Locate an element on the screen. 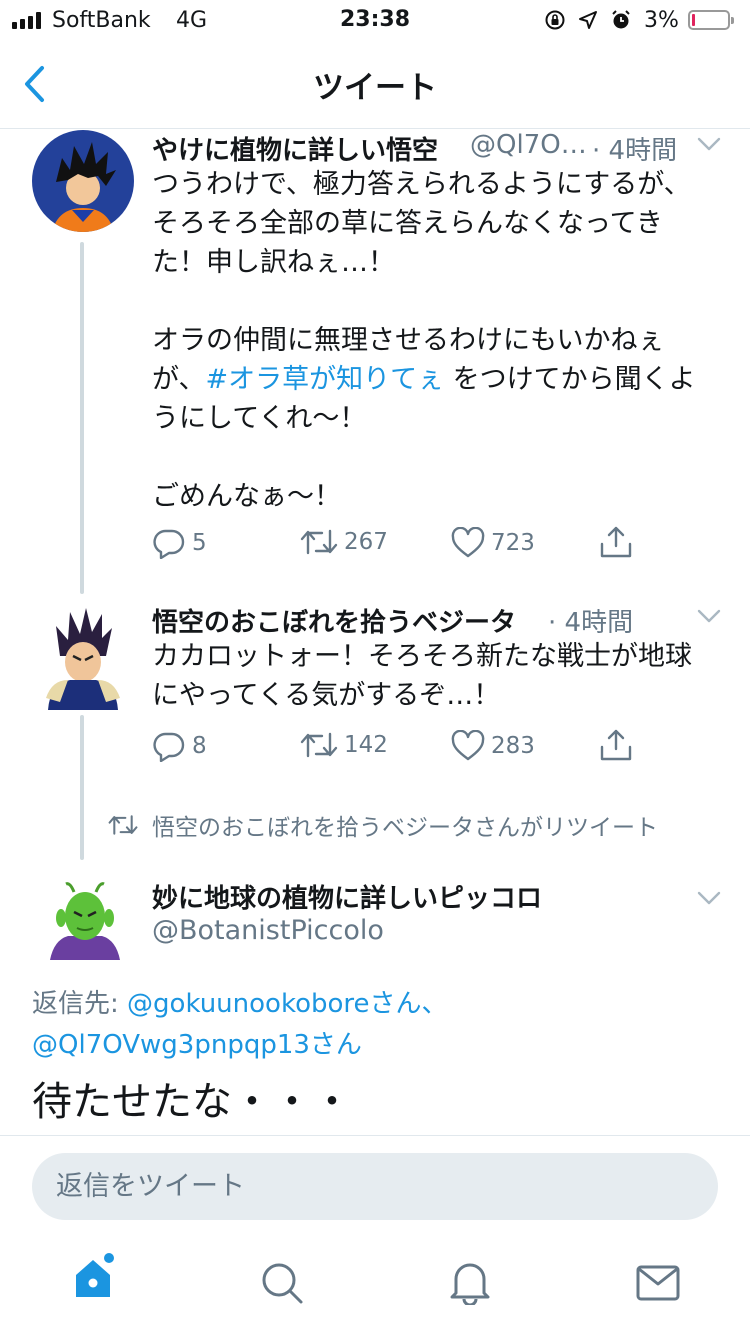 Image resolution: width=750 pixels, height=1334 pixels. retweet-notice: 悟空のおこぼれを拾うベジータさんがリツイート is located at coordinates (383, 825).